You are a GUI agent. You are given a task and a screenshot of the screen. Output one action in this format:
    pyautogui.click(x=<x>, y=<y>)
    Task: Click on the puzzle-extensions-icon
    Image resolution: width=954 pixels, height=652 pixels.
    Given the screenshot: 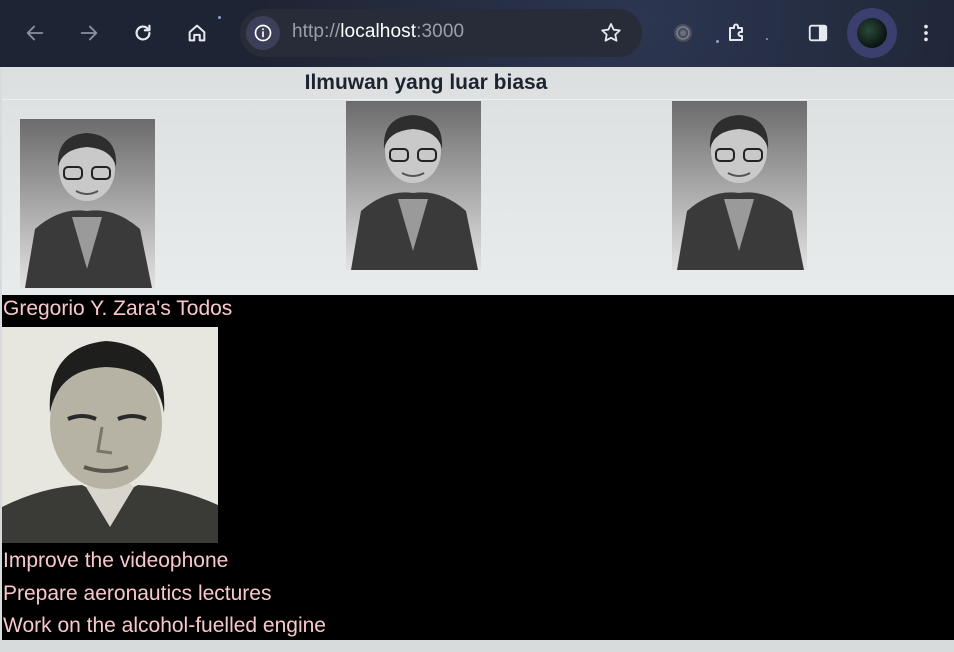 What is the action you would take?
    pyautogui.click(x=736, y=32)
    